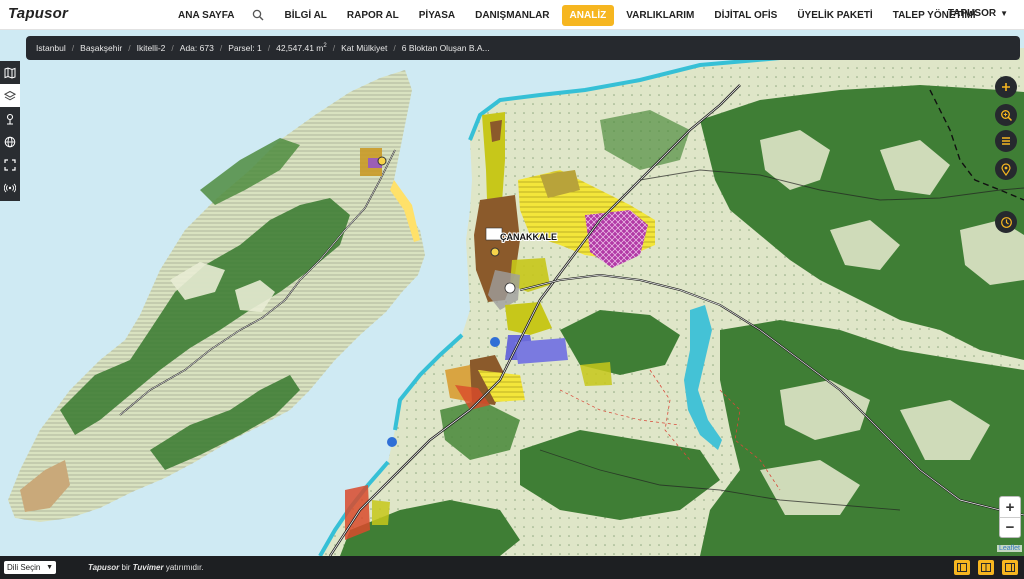 Image resolution: width=1024 pixels, height=579 pixels. What do you see at coordinates (986, 567) in the screenshot?
I see `panel-split-icon` at bounding box center [986, 567].